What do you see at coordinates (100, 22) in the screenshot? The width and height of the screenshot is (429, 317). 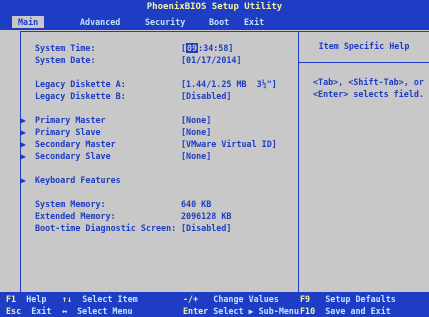 I see `tab-advanced: Advanced` at bounding box center [100, 22].